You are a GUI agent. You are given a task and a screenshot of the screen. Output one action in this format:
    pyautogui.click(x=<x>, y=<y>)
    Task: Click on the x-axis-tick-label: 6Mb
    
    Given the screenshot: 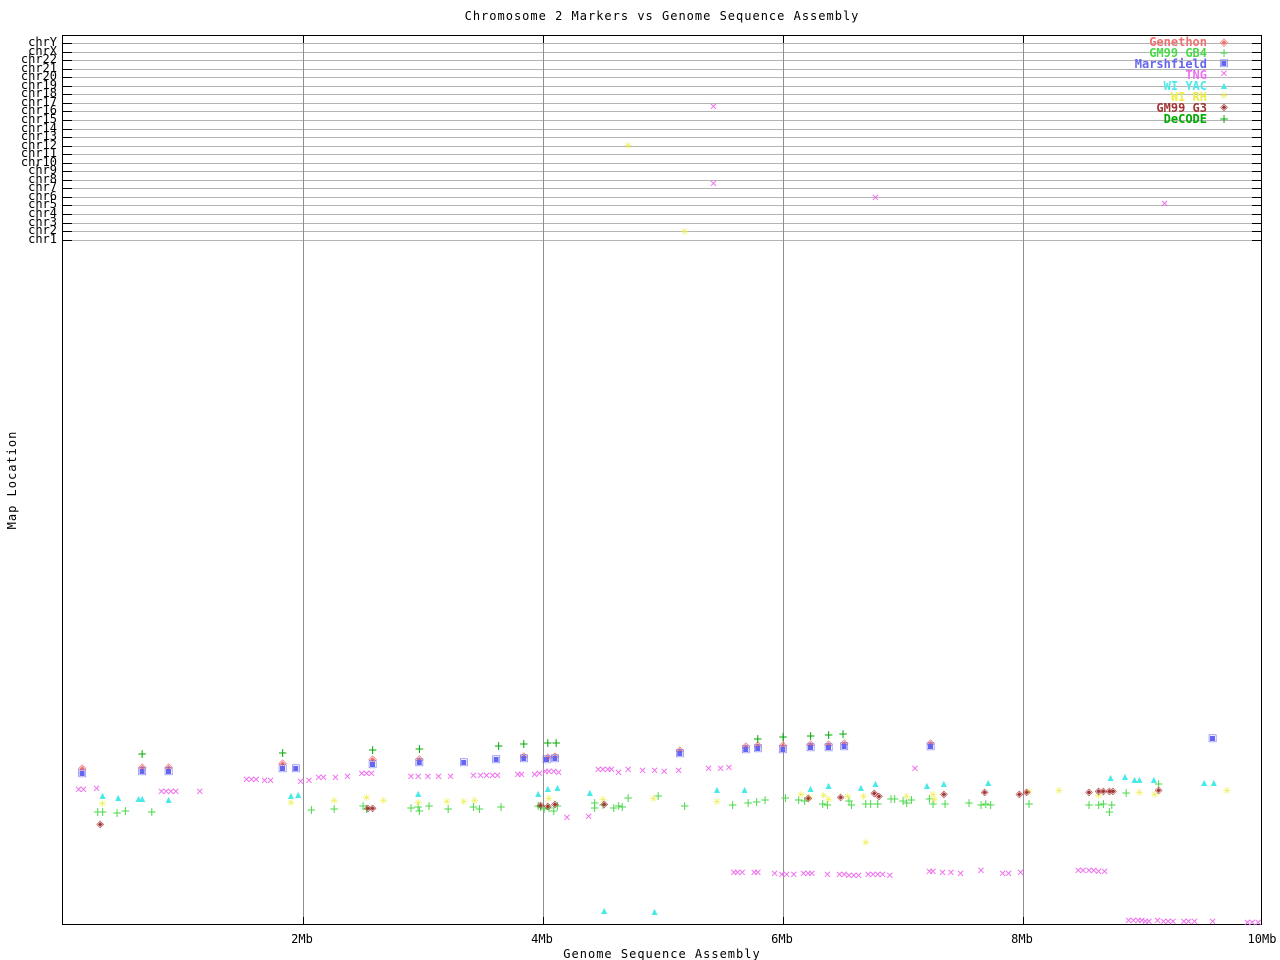 What is the action you would take?
    pyautogui.click(x=782, y=939)
    